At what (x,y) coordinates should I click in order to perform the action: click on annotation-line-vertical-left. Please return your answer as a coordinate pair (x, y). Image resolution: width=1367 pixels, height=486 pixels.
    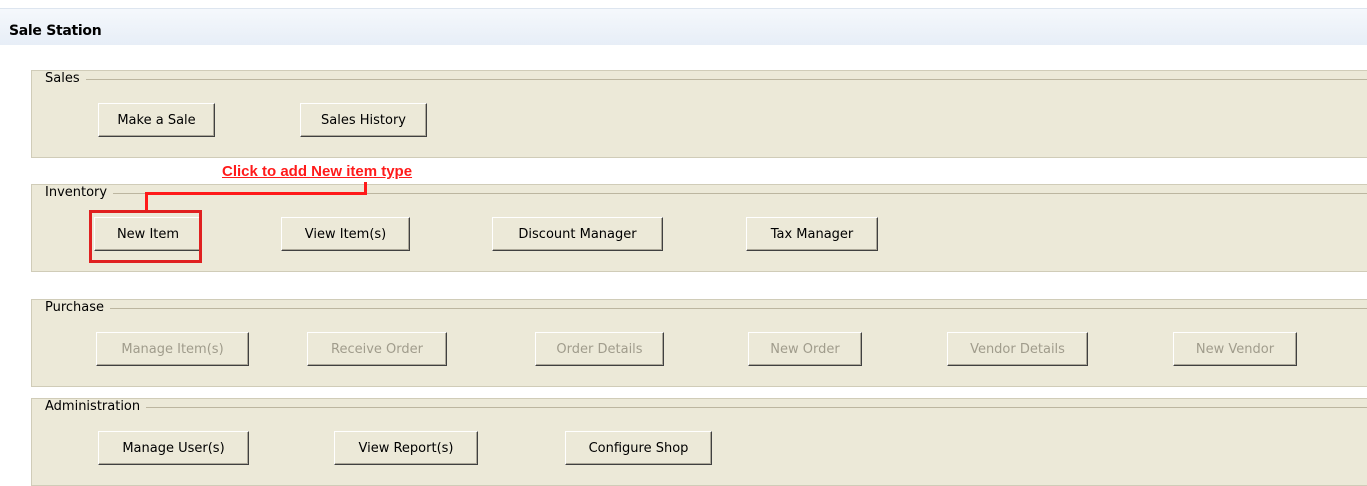
    Looking at the image, I should click on (146, 201).